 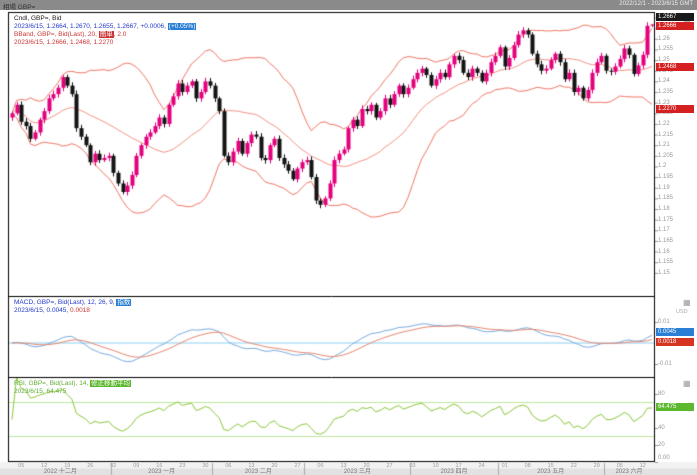 What do you see at coordinates (675, 407) in the screenshot?
I see `rsi-badge: 64.475` at bounding box center [675, 407].